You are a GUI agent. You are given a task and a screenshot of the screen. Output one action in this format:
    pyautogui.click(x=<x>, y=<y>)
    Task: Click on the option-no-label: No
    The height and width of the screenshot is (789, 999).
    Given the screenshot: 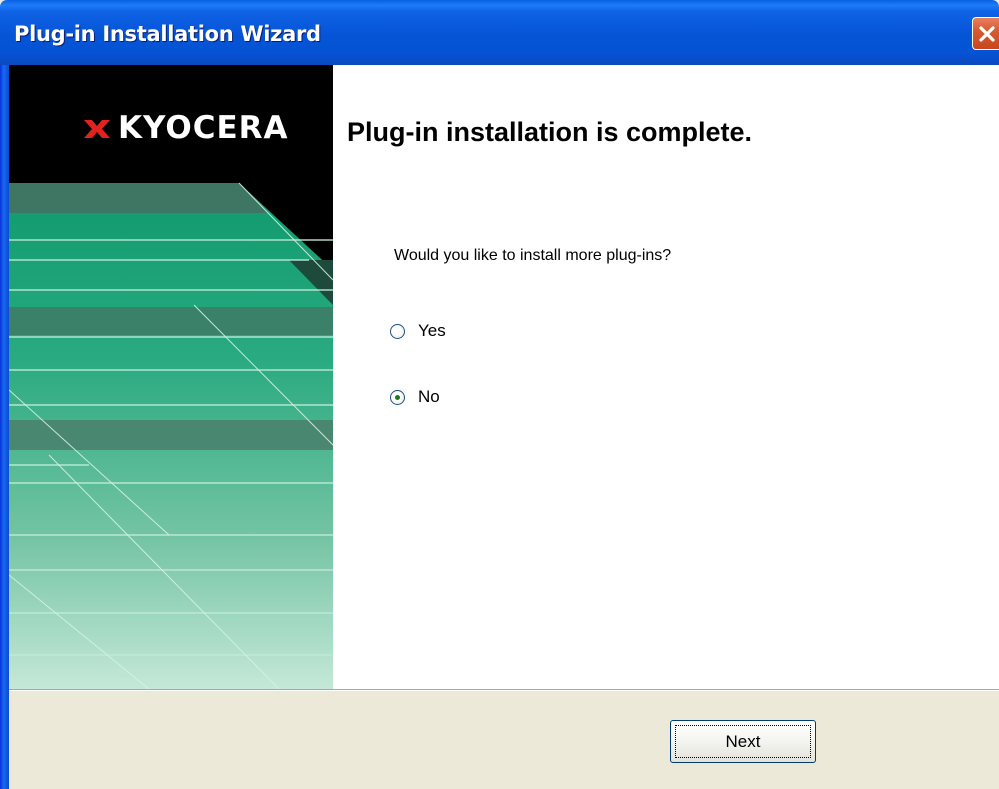 What is the action you would take?
    pyautogui.click(x=429, y=397)
    